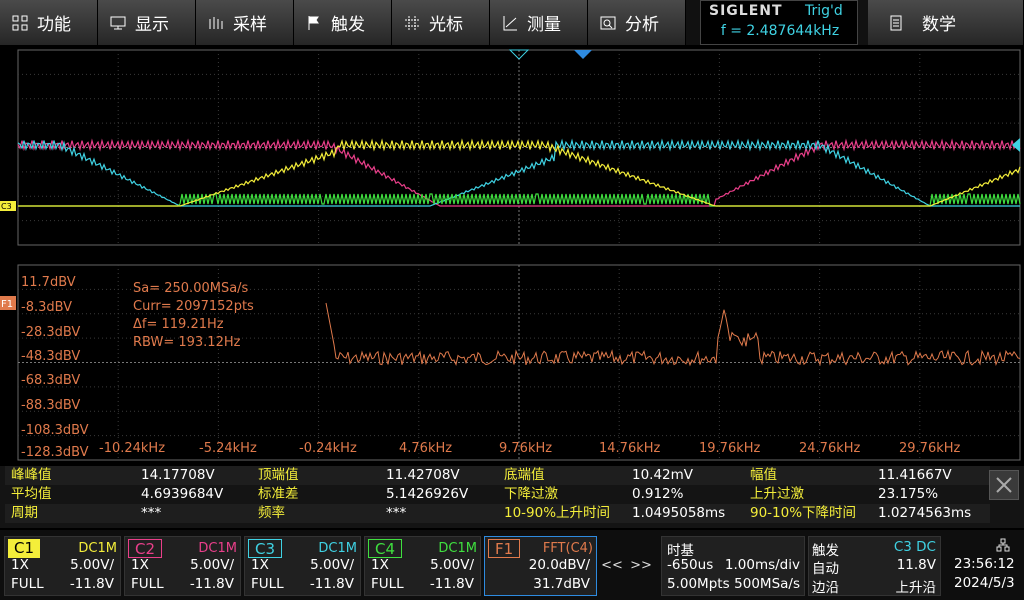 This screenshot has height=600, width=1024. I want to click on measure-value: ***, so click(396, 513).